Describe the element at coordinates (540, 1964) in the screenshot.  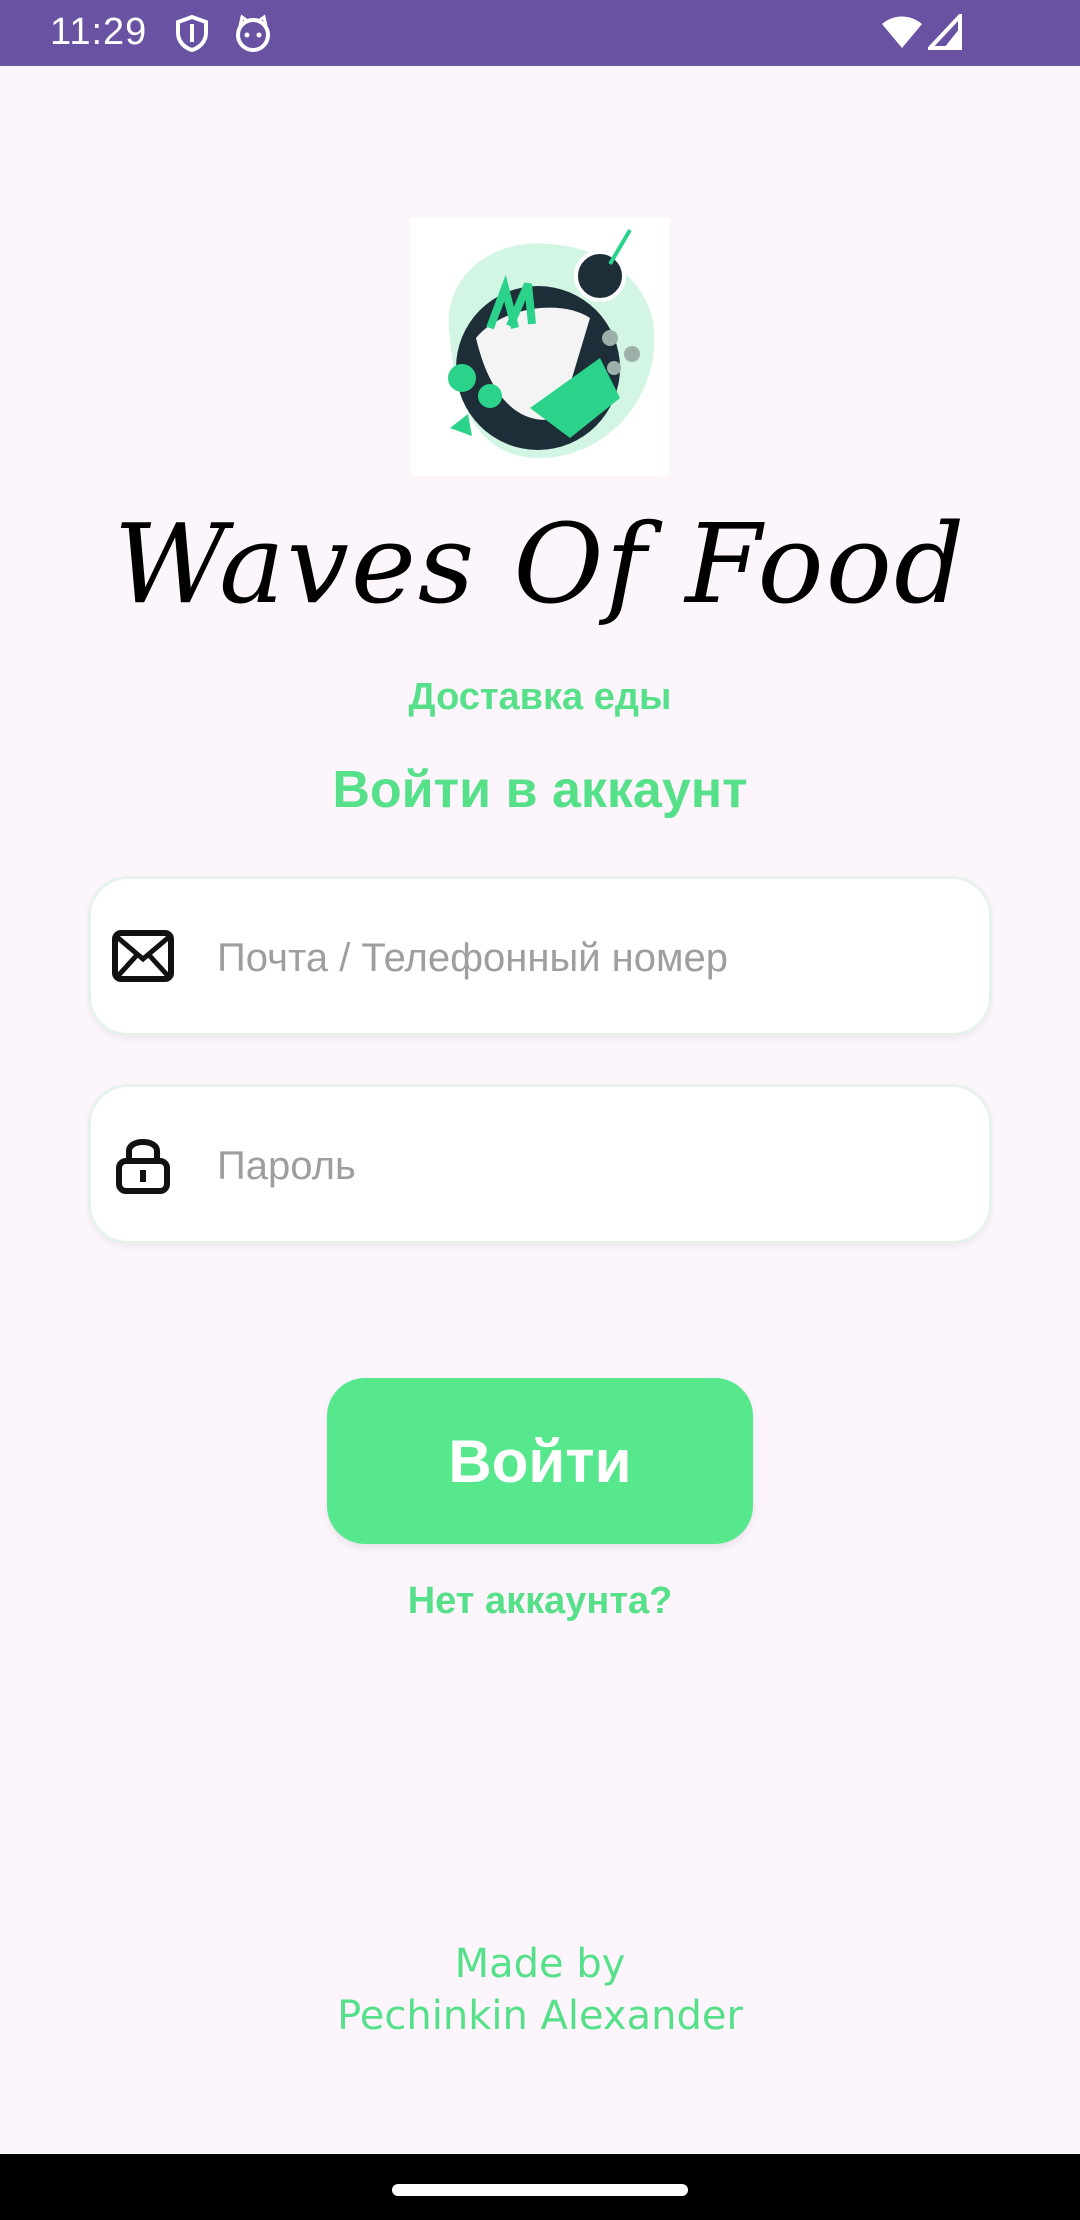
I see `credits-line-1: Made by` at that location.